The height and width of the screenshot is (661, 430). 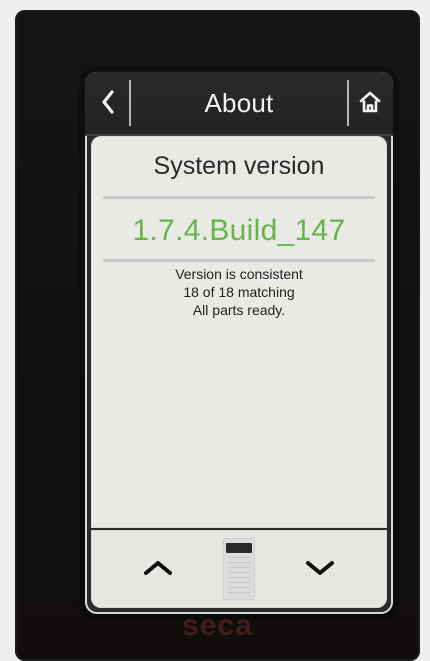 I want to click on chevron-down-icon, so click(x=320, y=569).